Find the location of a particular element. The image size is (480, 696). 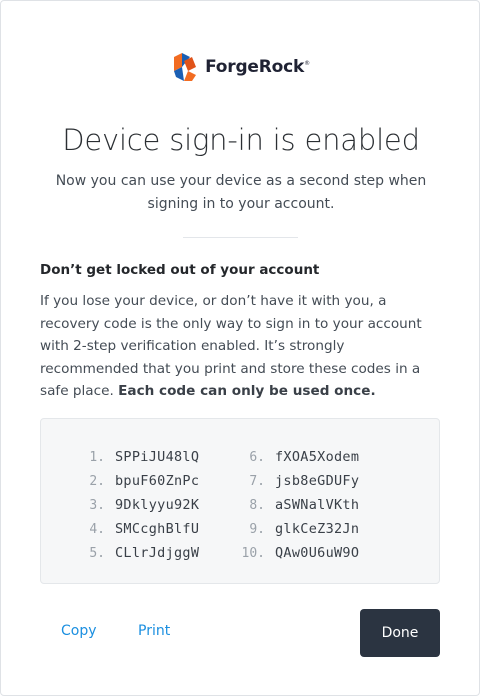

recovery-code: QAw0U6uW9O is located at coordinates (317, 553).